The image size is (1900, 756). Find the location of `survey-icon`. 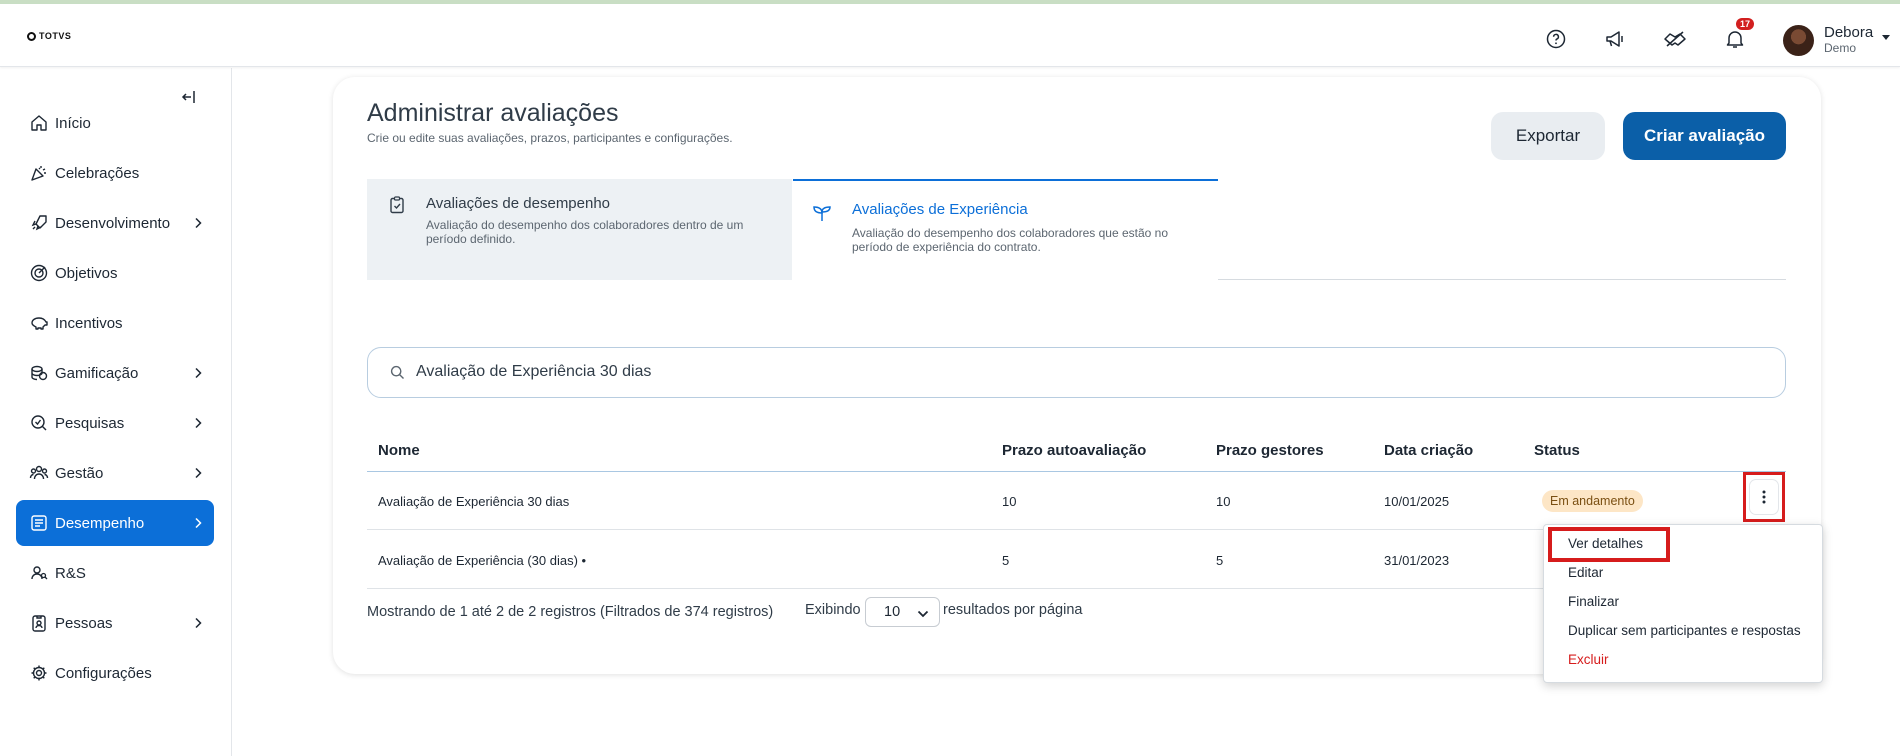

survey-icon is located at coordinates (39, 423).